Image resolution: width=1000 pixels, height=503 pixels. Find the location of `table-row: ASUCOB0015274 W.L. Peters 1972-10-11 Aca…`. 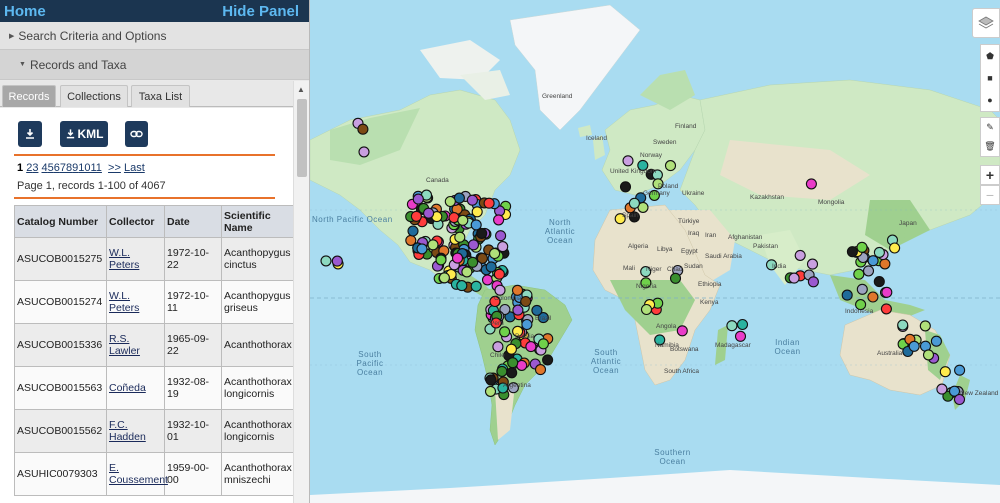

table-row: ASUCOB0015274 W.L. Peters 1972-10-11 Aca… is located at coordinates (153, 302).